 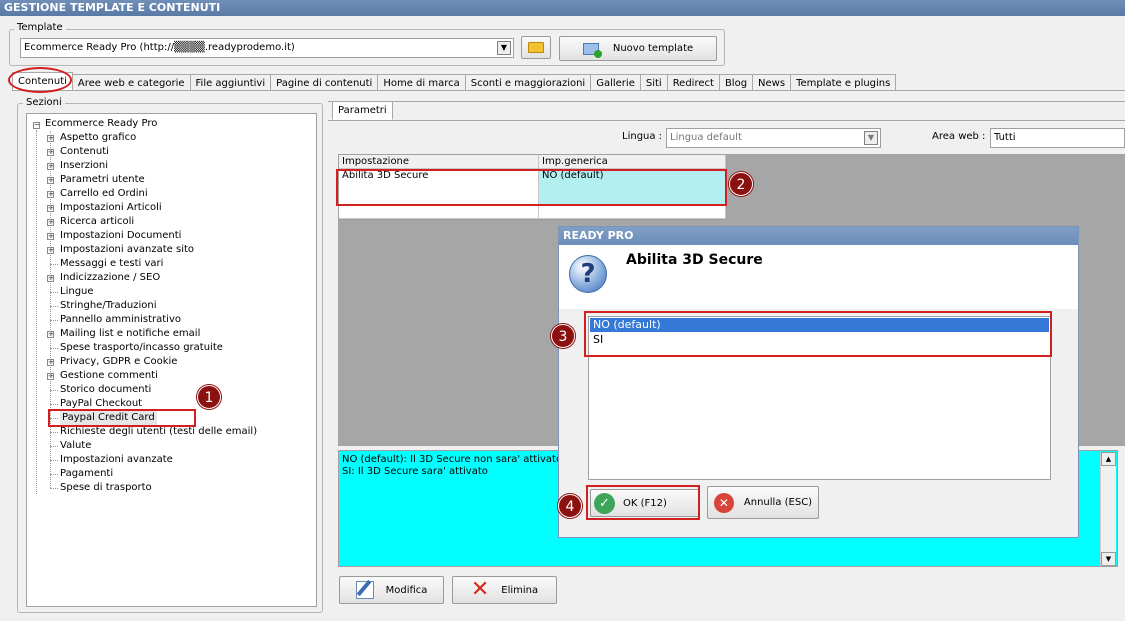 What do you see at coordinates (362, 110) in the screenshot?
I see `tab-parametri: Parametri` at bounding box center [362, 110].